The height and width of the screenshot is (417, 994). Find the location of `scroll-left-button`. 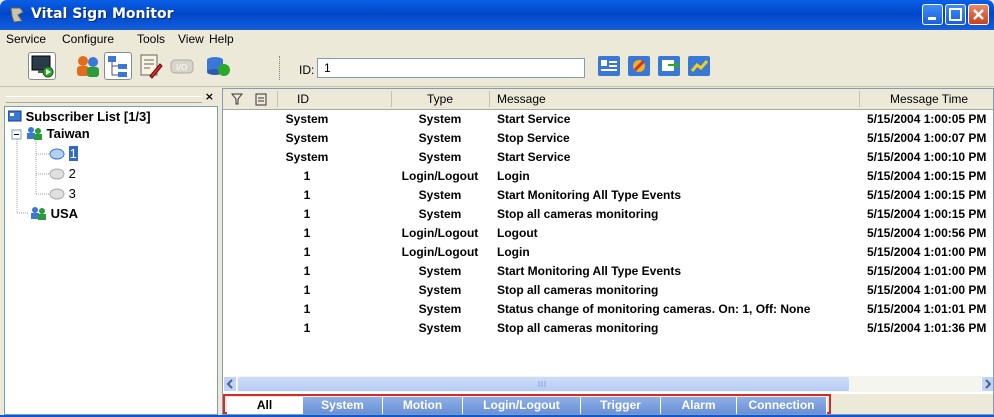

scroll-left-button is located at coordinates (230, 384).